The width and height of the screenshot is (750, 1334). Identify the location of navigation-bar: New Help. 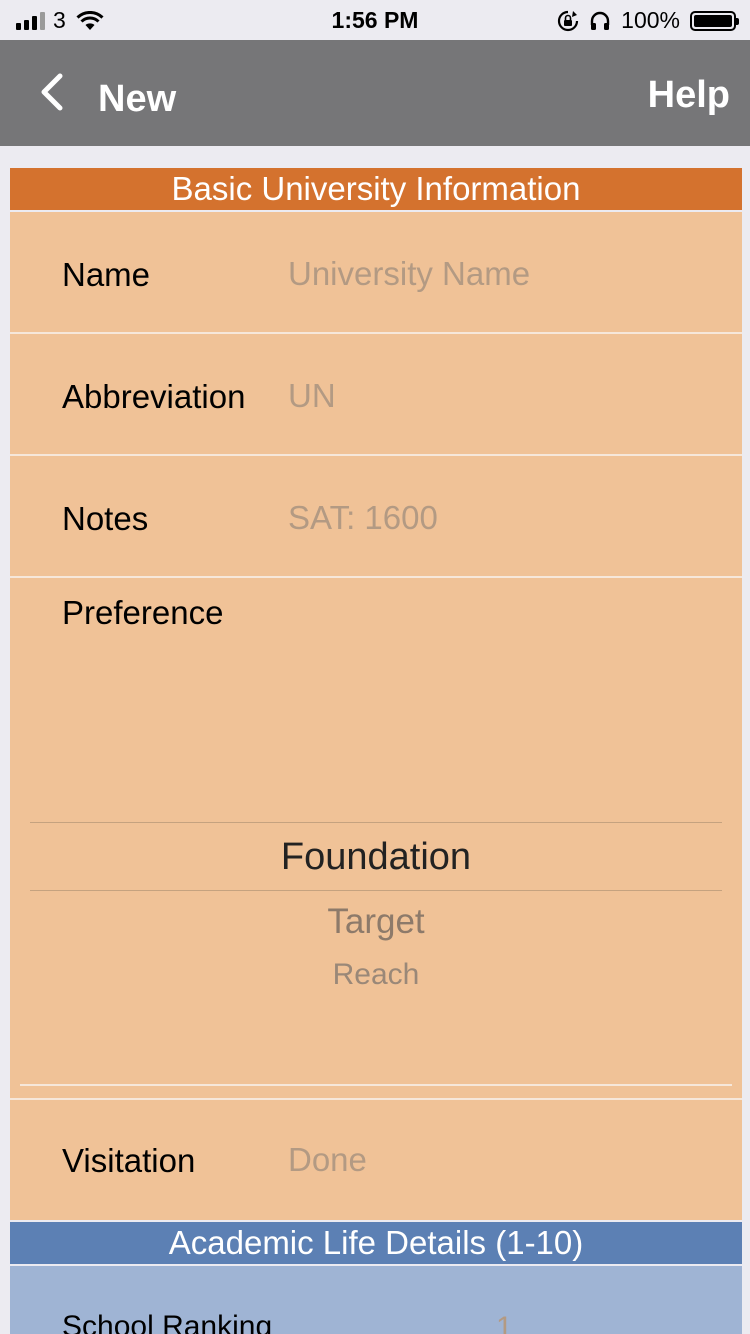
(375, 93).